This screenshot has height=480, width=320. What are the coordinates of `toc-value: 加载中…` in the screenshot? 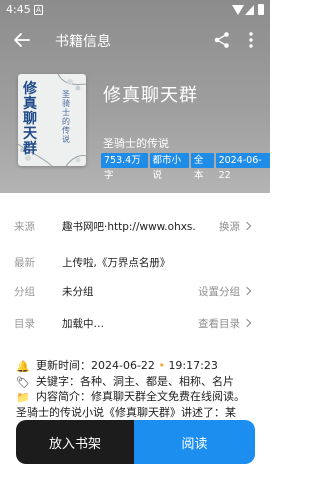 It's located at (83, 324).